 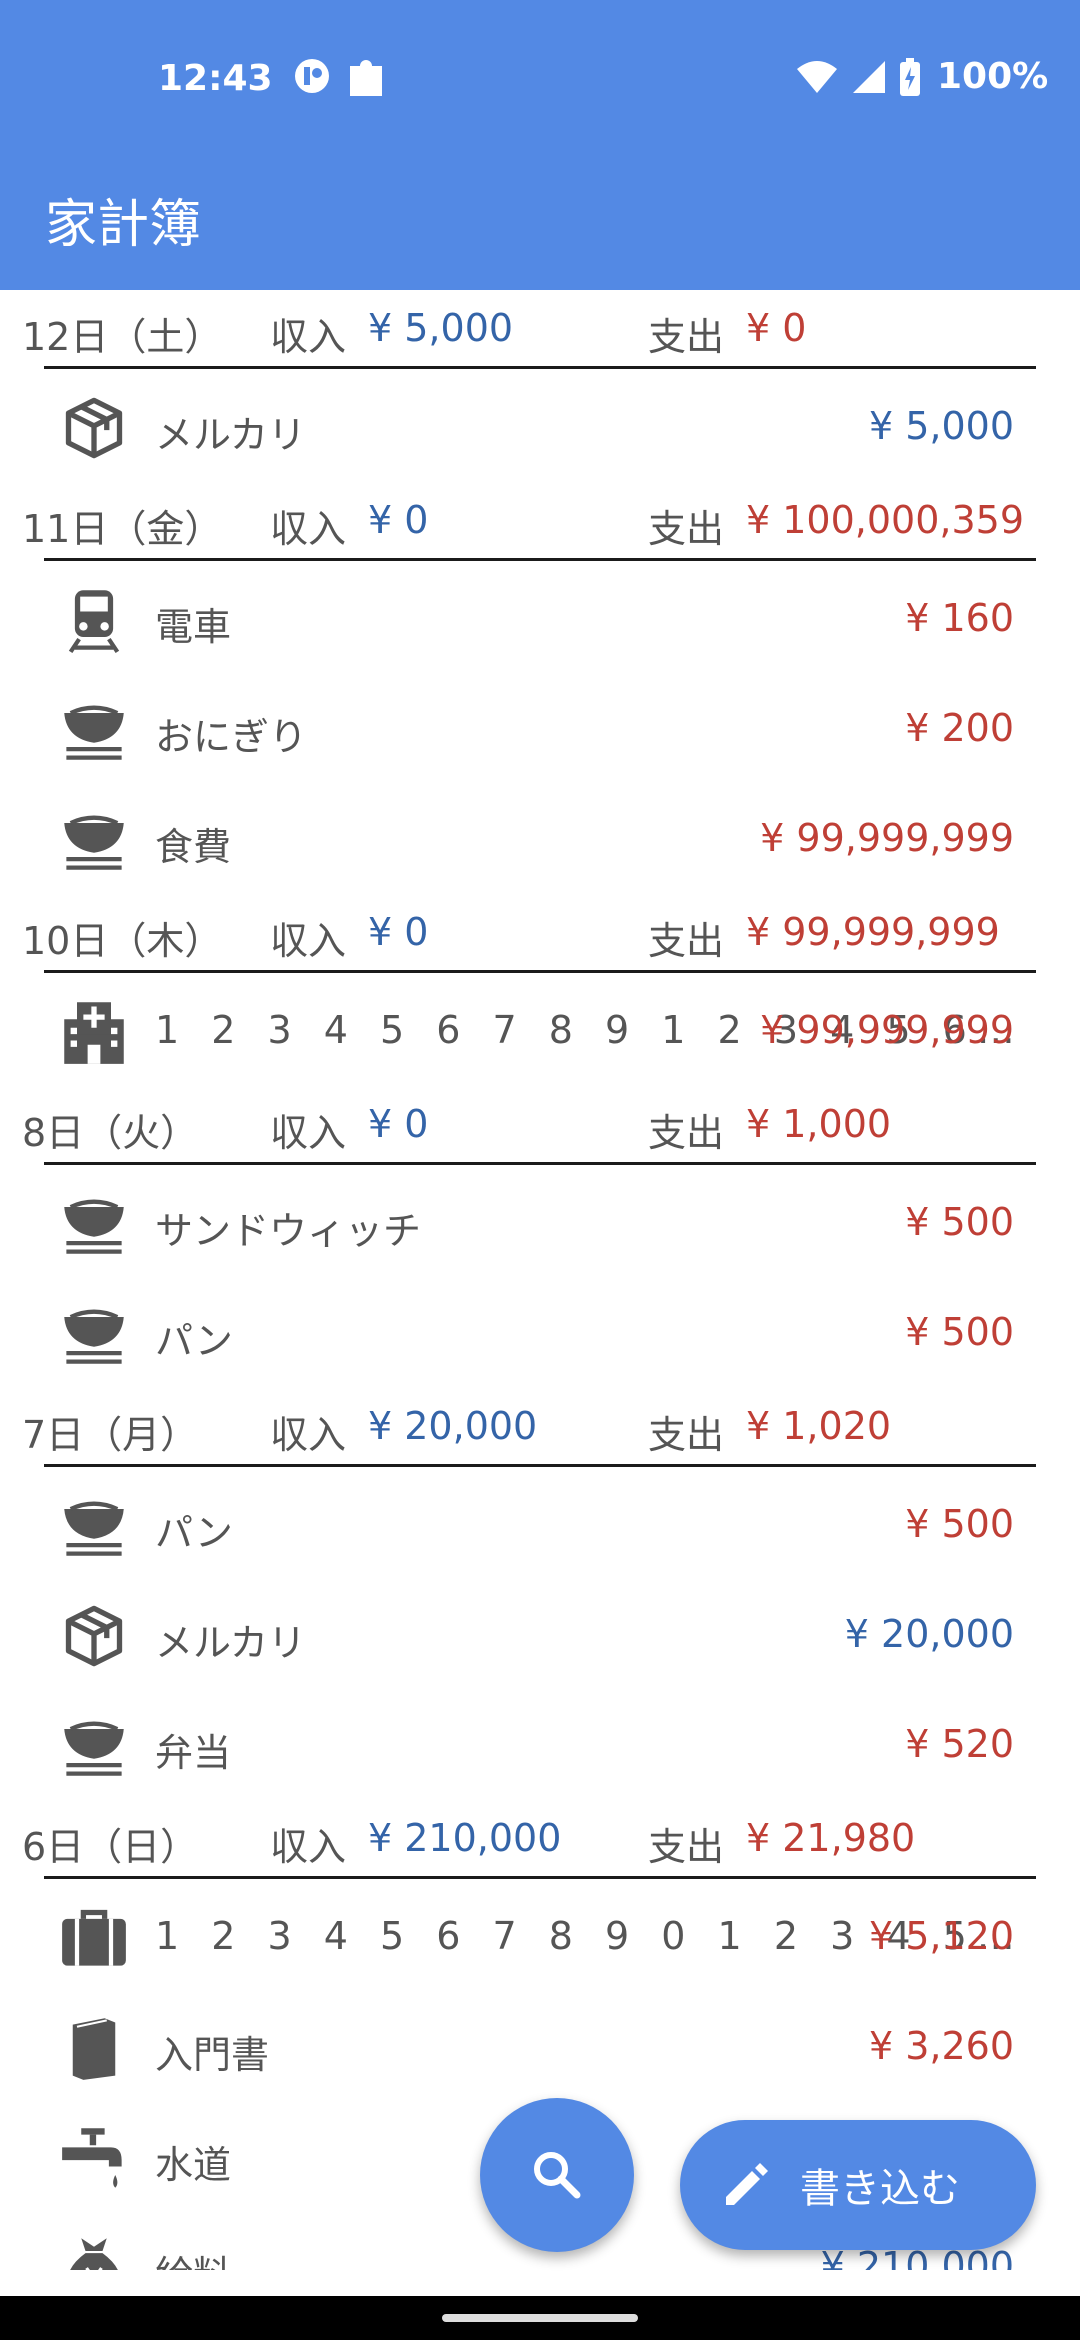 What do you see at coordinates (540, 729) in the screenshot?
I see `transaction-row: おにぎり ¥ 200` at bounding box center [540, 729].